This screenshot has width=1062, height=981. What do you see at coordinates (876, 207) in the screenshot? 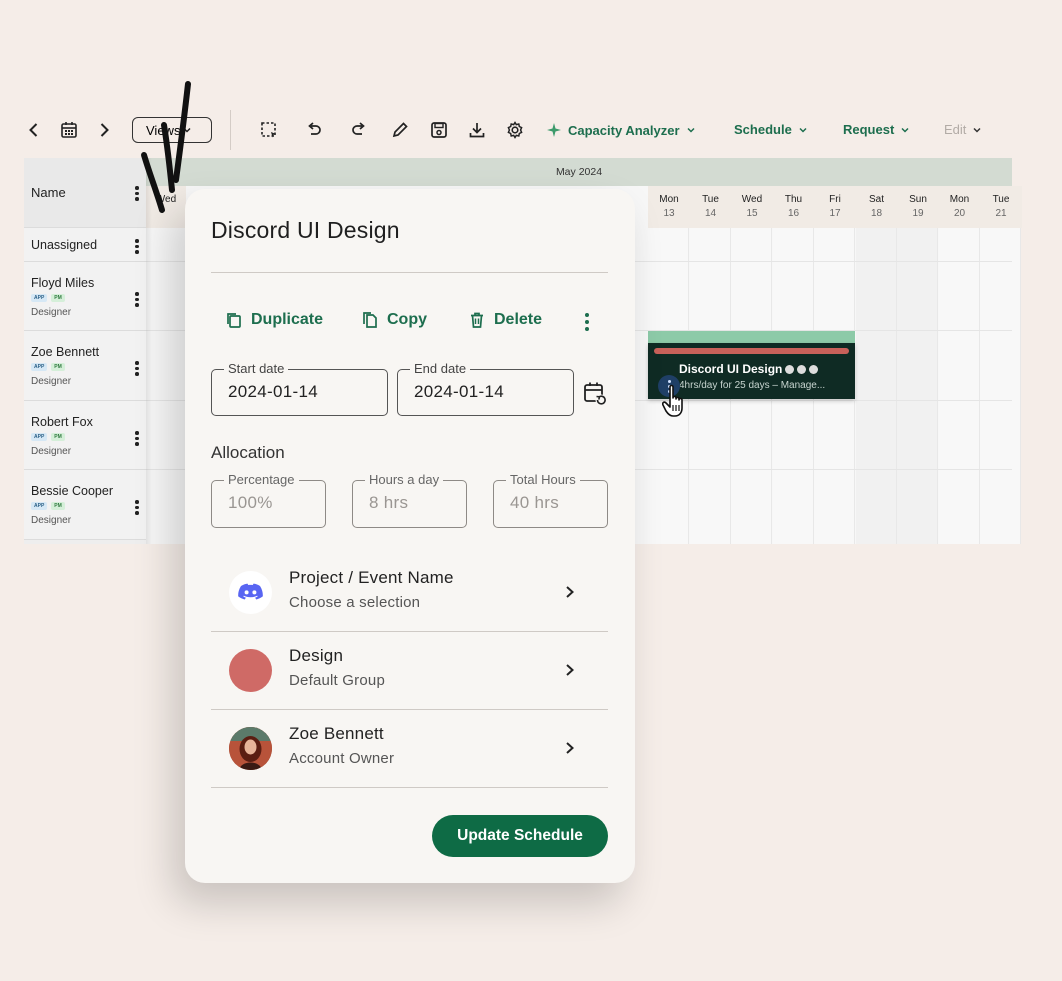
I see `day-header: Sat 18` at bounding box center [876, 207].